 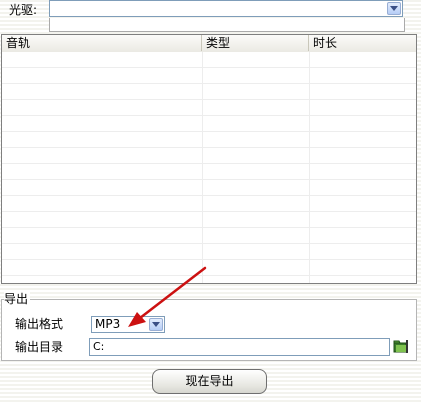 I want to click on column-header-duration: 时长, so click(x=362, y=43).